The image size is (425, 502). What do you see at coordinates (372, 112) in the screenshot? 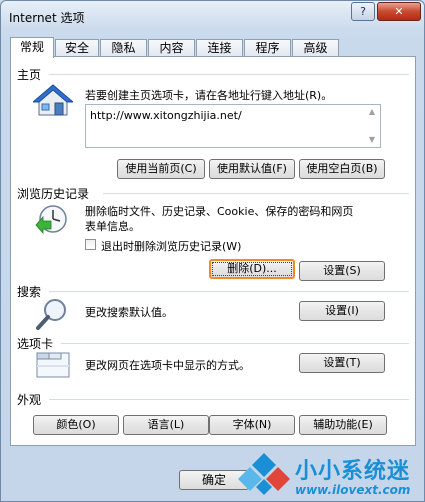
I see `scroll-up-icon: ▲` at bounding box center [372, 112].